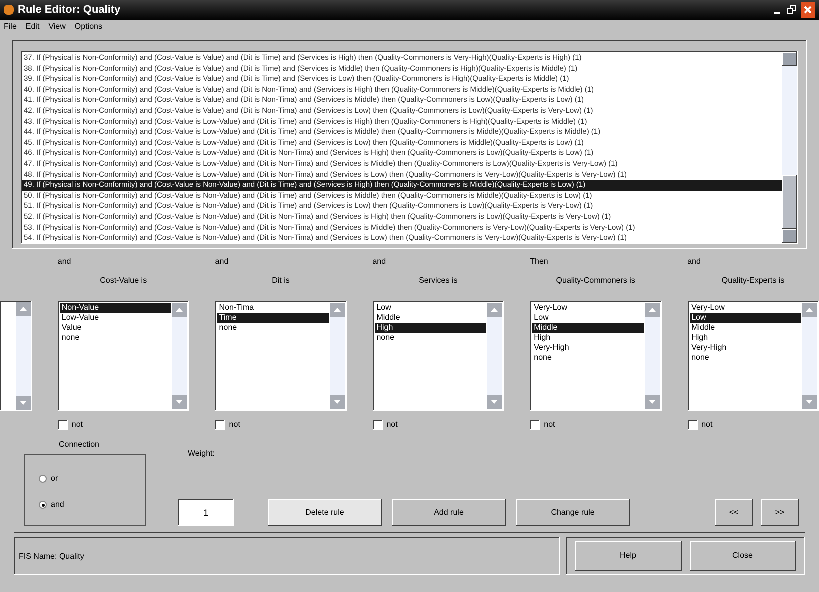 This screenshot has height=592, width=819. I want to click on list-item: Non-Value, so click(116, 308).